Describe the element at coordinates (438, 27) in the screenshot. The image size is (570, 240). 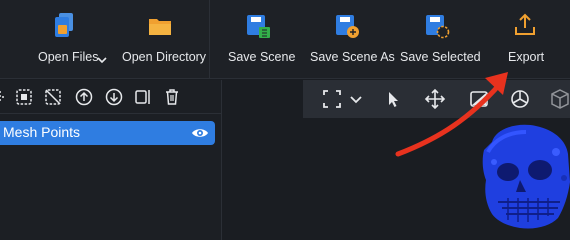
I see `save-selected-icon` at that location.